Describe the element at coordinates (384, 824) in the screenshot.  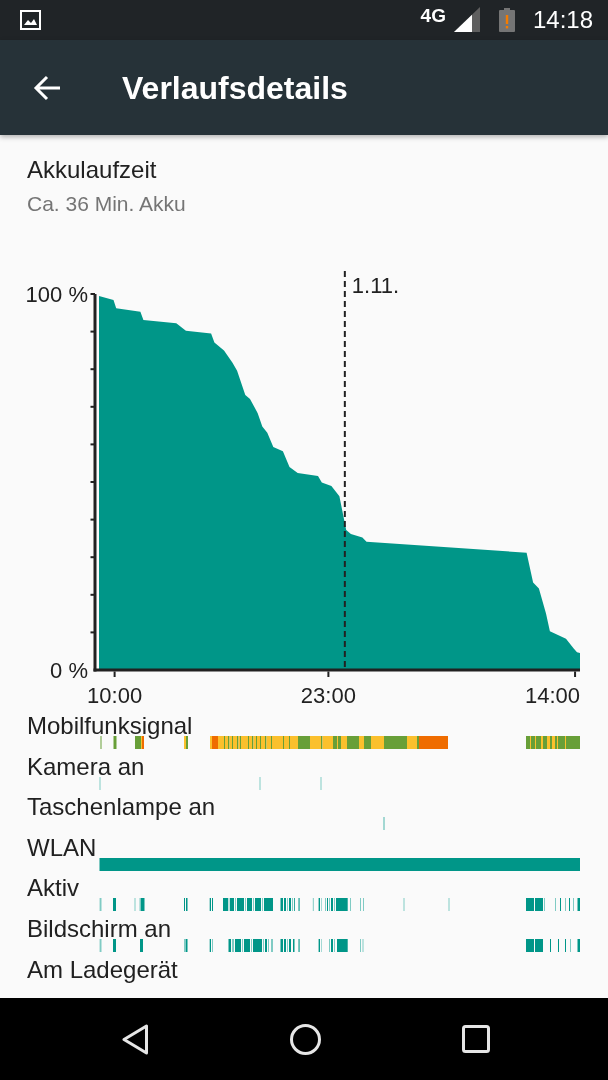
I see `flashlight-on-mark` at that location.